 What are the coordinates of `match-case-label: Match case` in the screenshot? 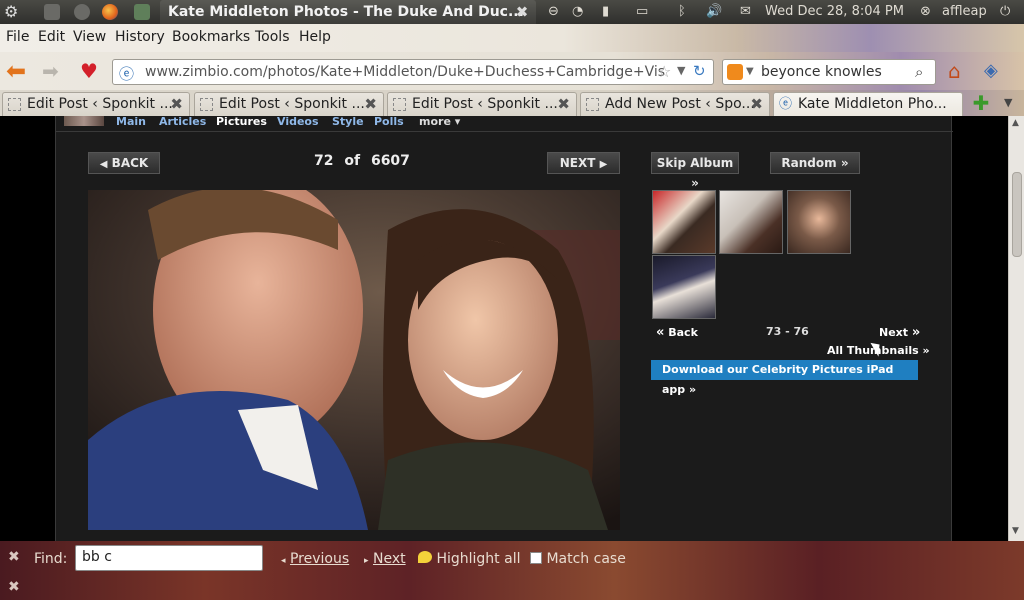 It's located at (586, 559).